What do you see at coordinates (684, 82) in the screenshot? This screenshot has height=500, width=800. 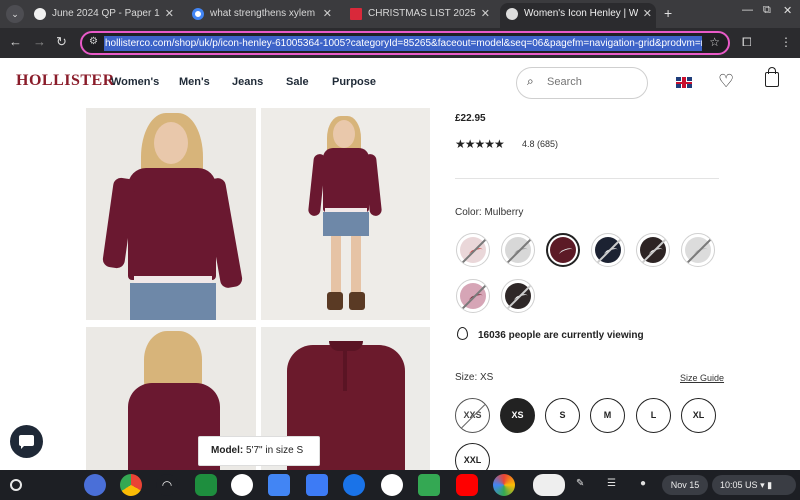 I see `uk-flag-icon` at bounding box center [684, 82].